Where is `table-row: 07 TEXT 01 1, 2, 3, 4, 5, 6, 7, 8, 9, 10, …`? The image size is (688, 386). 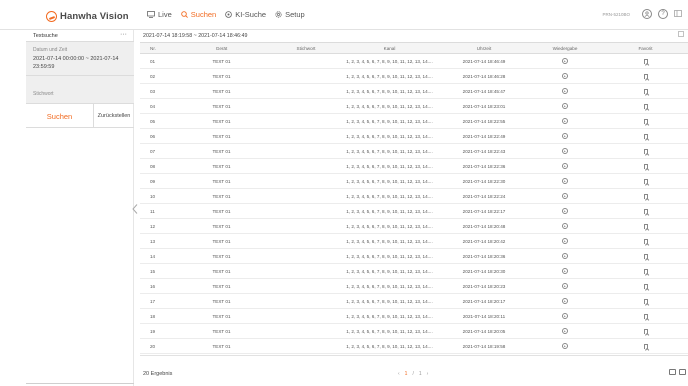
table-row: 07 TEXT 01 1, 2, 3, 4, 5, 6, 7, 8, 9, 10, … is located at coordinates (414, 151).